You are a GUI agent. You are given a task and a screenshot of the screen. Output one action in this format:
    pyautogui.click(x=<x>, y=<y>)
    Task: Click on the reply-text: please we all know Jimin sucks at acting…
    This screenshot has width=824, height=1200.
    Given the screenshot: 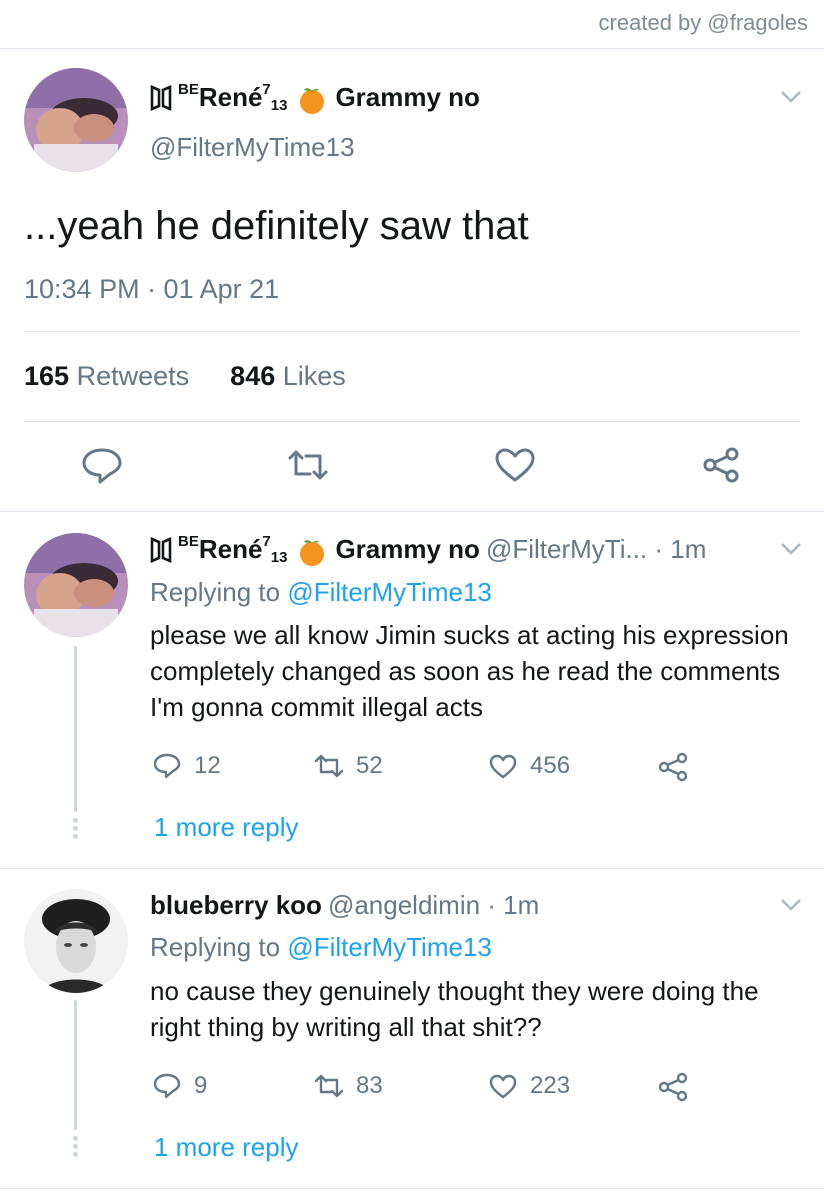 What is the action you would take?
    pyautogui.click(x=469, y=671)
    